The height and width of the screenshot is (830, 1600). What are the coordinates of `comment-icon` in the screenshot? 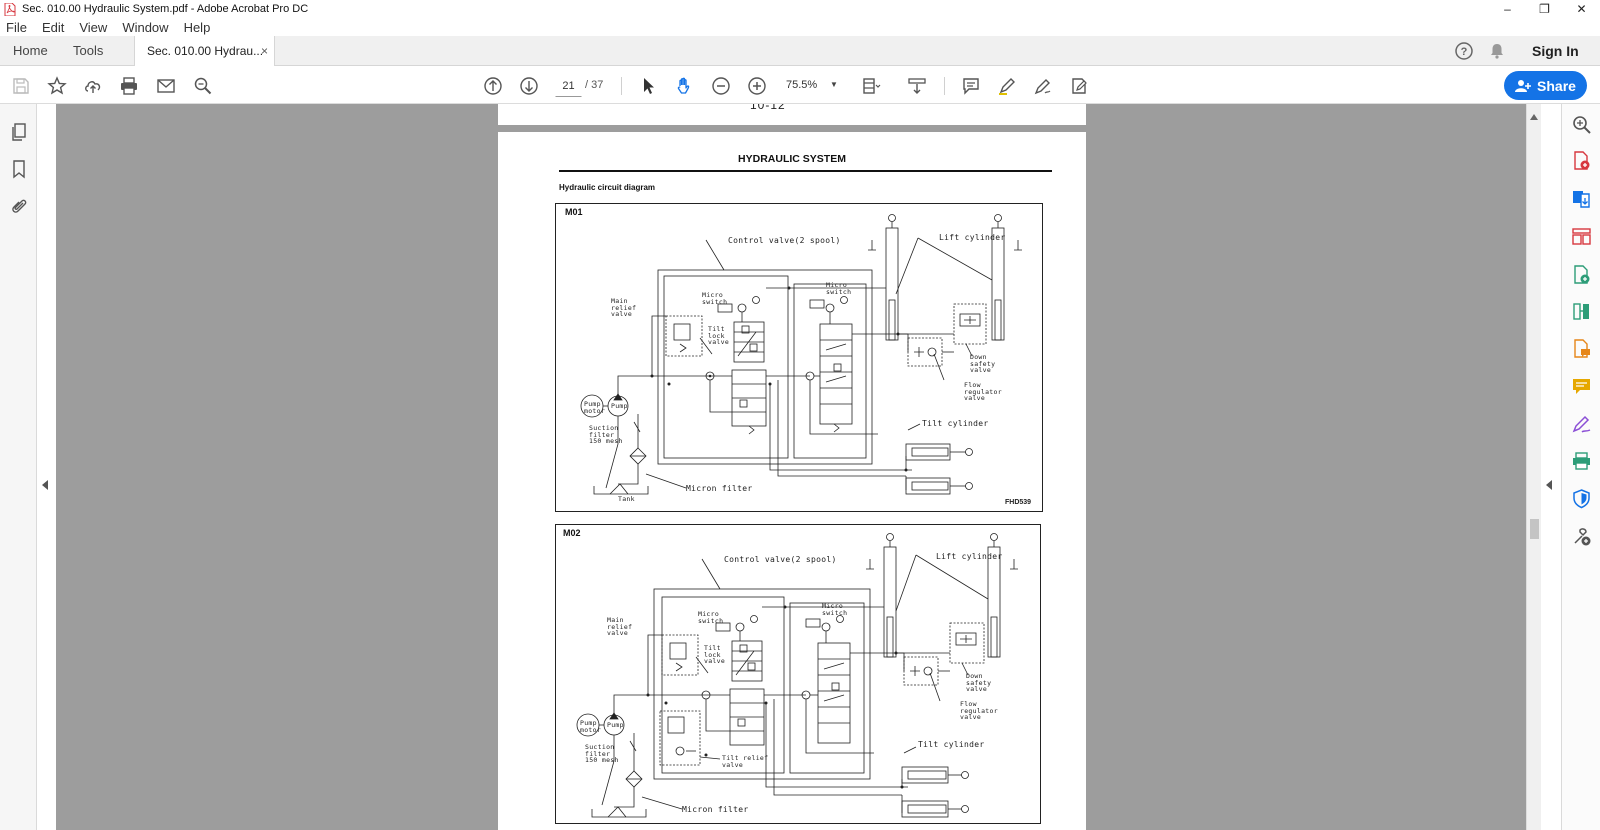 It's located at (971, 86).